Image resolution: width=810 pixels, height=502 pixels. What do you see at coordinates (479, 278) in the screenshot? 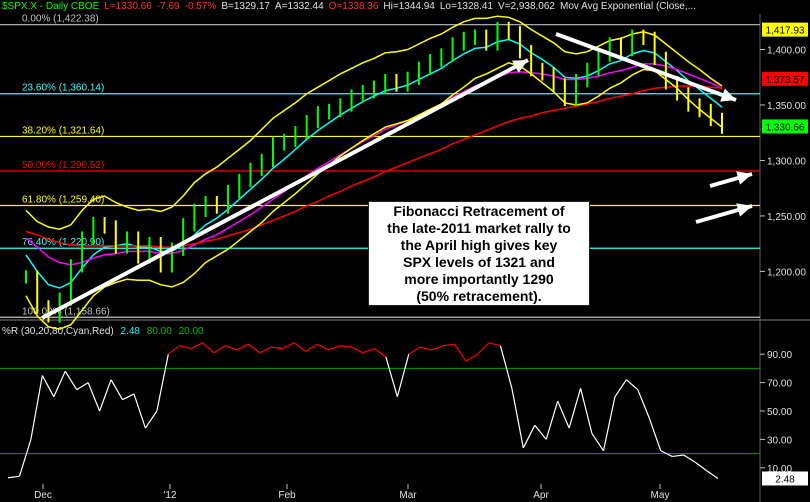
I see `annotation-line: more importantly 1290` at bounding box center [479, 278].